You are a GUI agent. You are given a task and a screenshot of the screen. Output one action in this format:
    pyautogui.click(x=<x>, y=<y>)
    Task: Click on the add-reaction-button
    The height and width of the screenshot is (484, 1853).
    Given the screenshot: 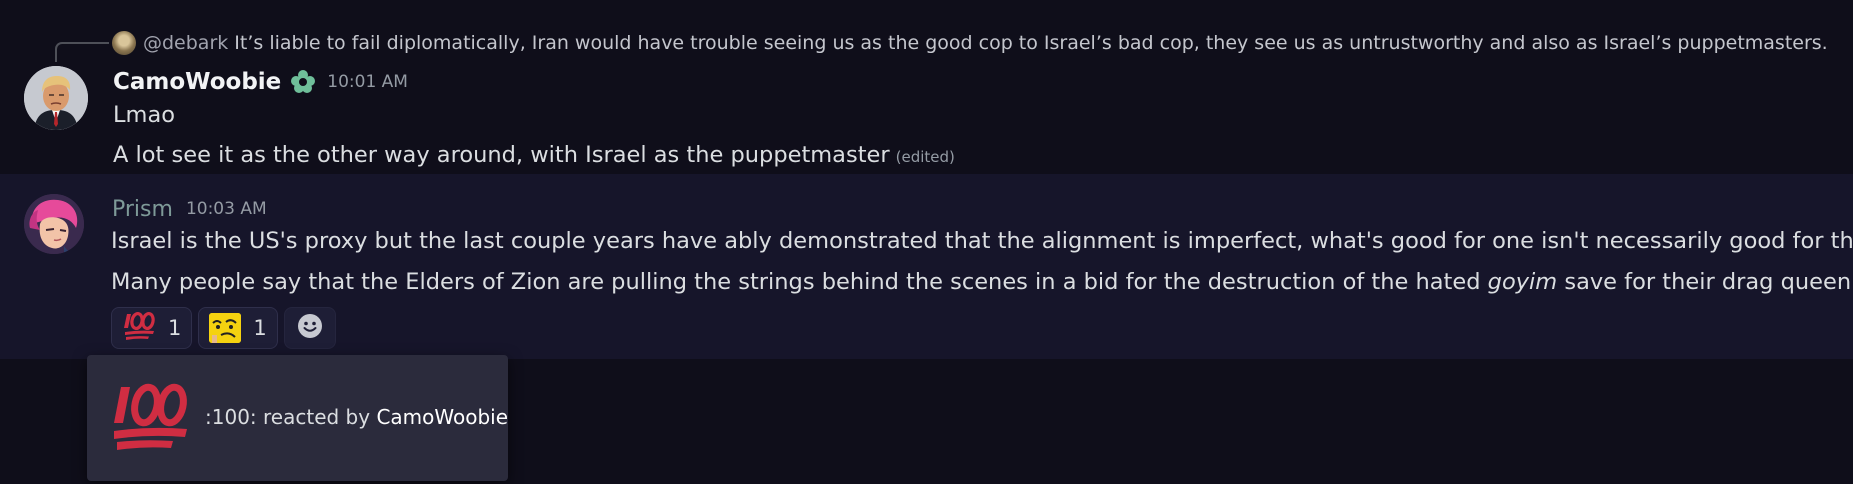 What is the action you would take?
    pyautogui.click(x=309, y=328)
    